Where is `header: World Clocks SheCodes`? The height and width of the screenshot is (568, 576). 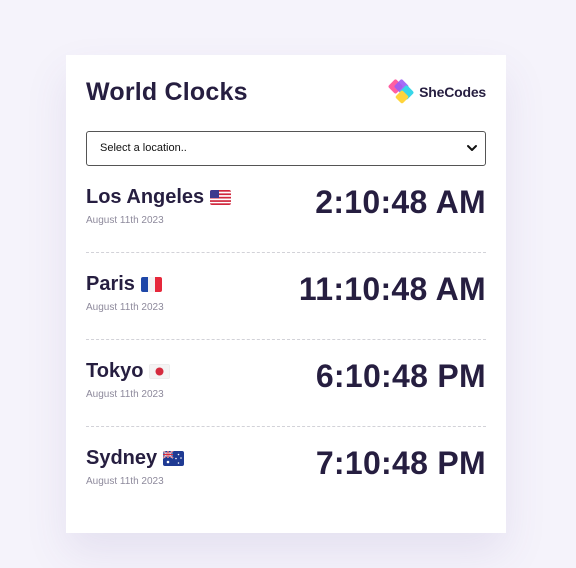
header: World Clocks SheCodes is located at coordinates (286, 92).